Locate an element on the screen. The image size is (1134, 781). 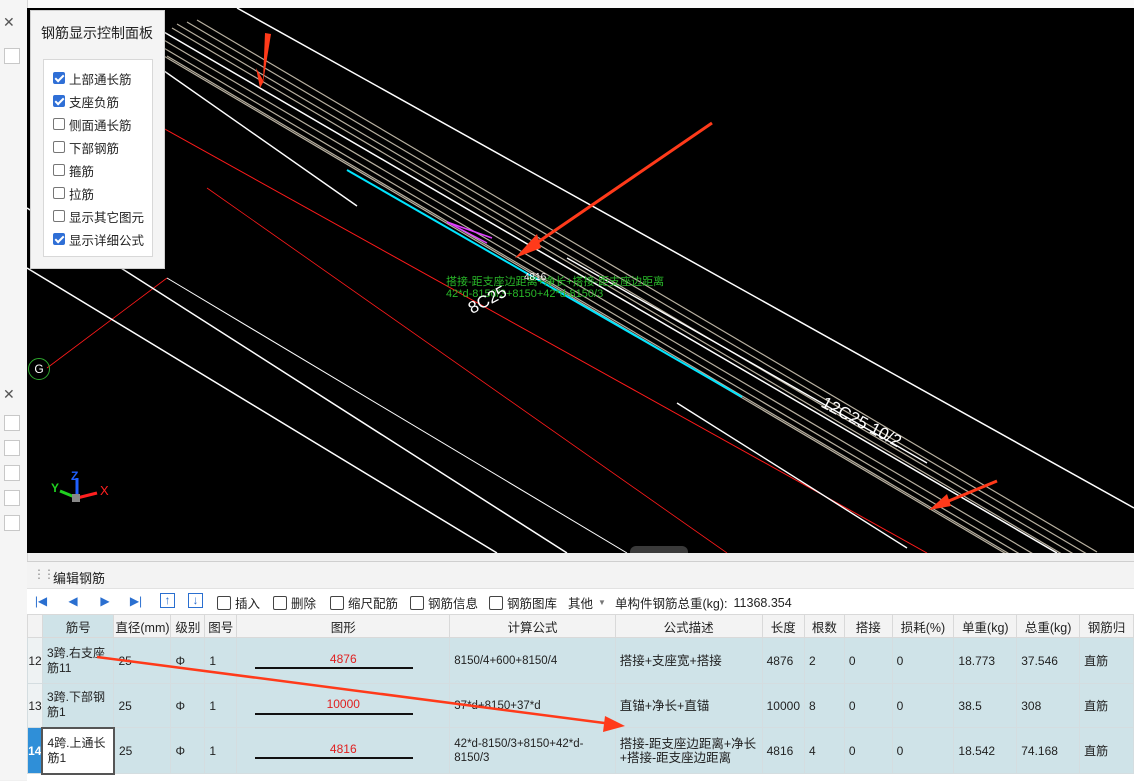
move-down-icon: ↓ is located at coordinates (195, 600).